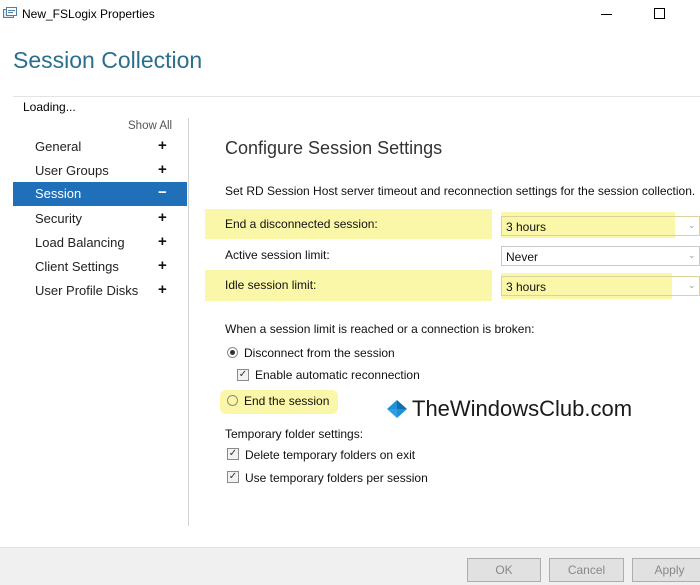  Describe the element at coordinates (600, 286) in the screenshot. I see `idle-limit-select: 3 hours ⌄` at that location.